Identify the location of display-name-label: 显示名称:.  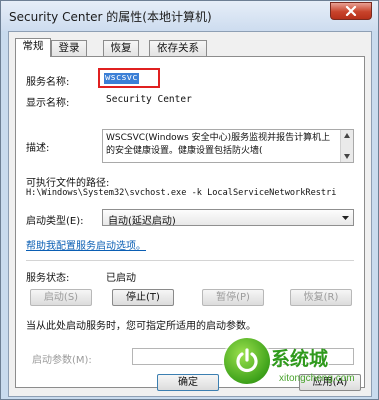
(48, 103).